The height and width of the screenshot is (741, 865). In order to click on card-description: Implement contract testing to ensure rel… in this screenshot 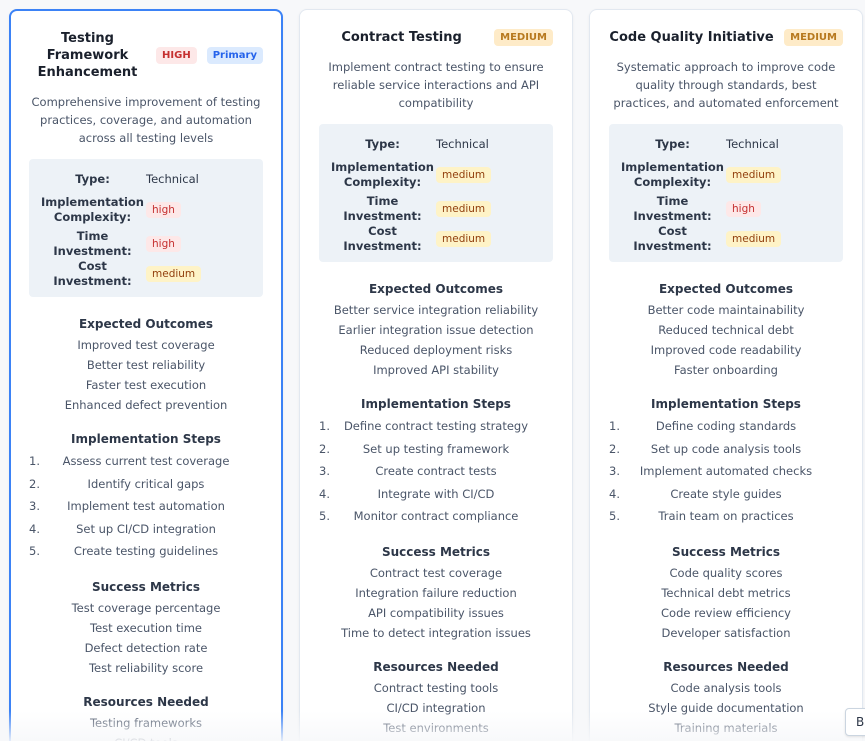, I will do `click(436, 85)`.